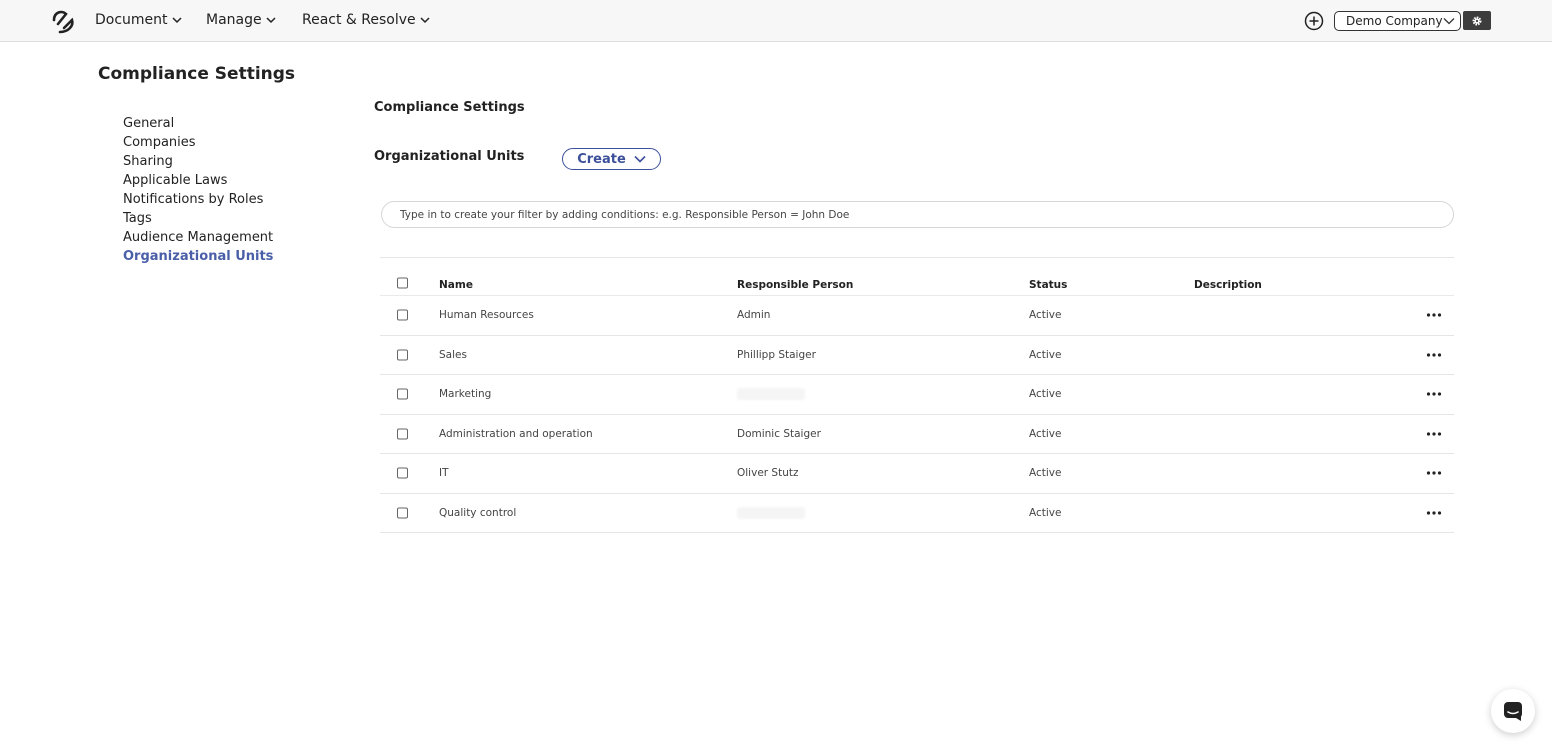 Image resolution: width=1552 pixels, height=750 pixels. I want to click on create-button: Create, so click(611, 159).